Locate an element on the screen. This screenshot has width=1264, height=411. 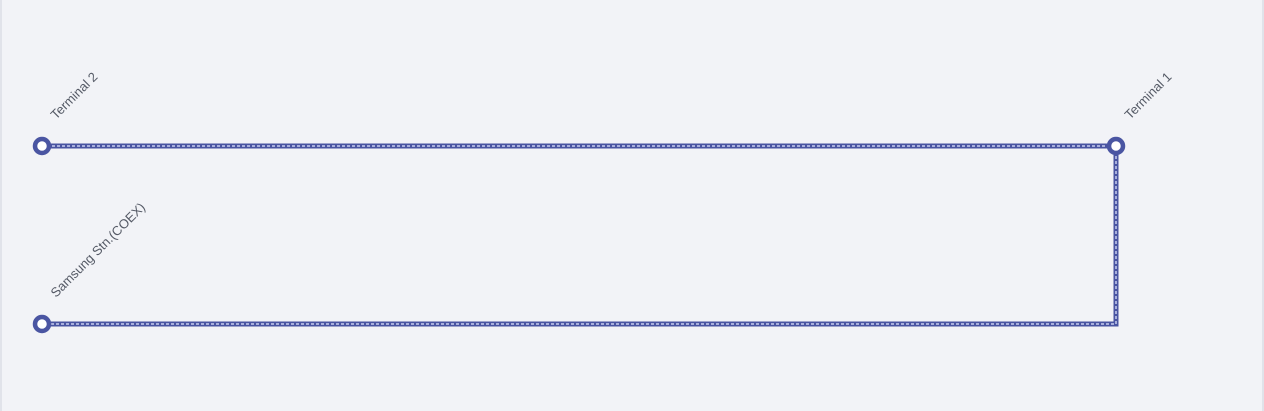
station-terminal-2: Terminal 2 is located at coordinates (66, 112).